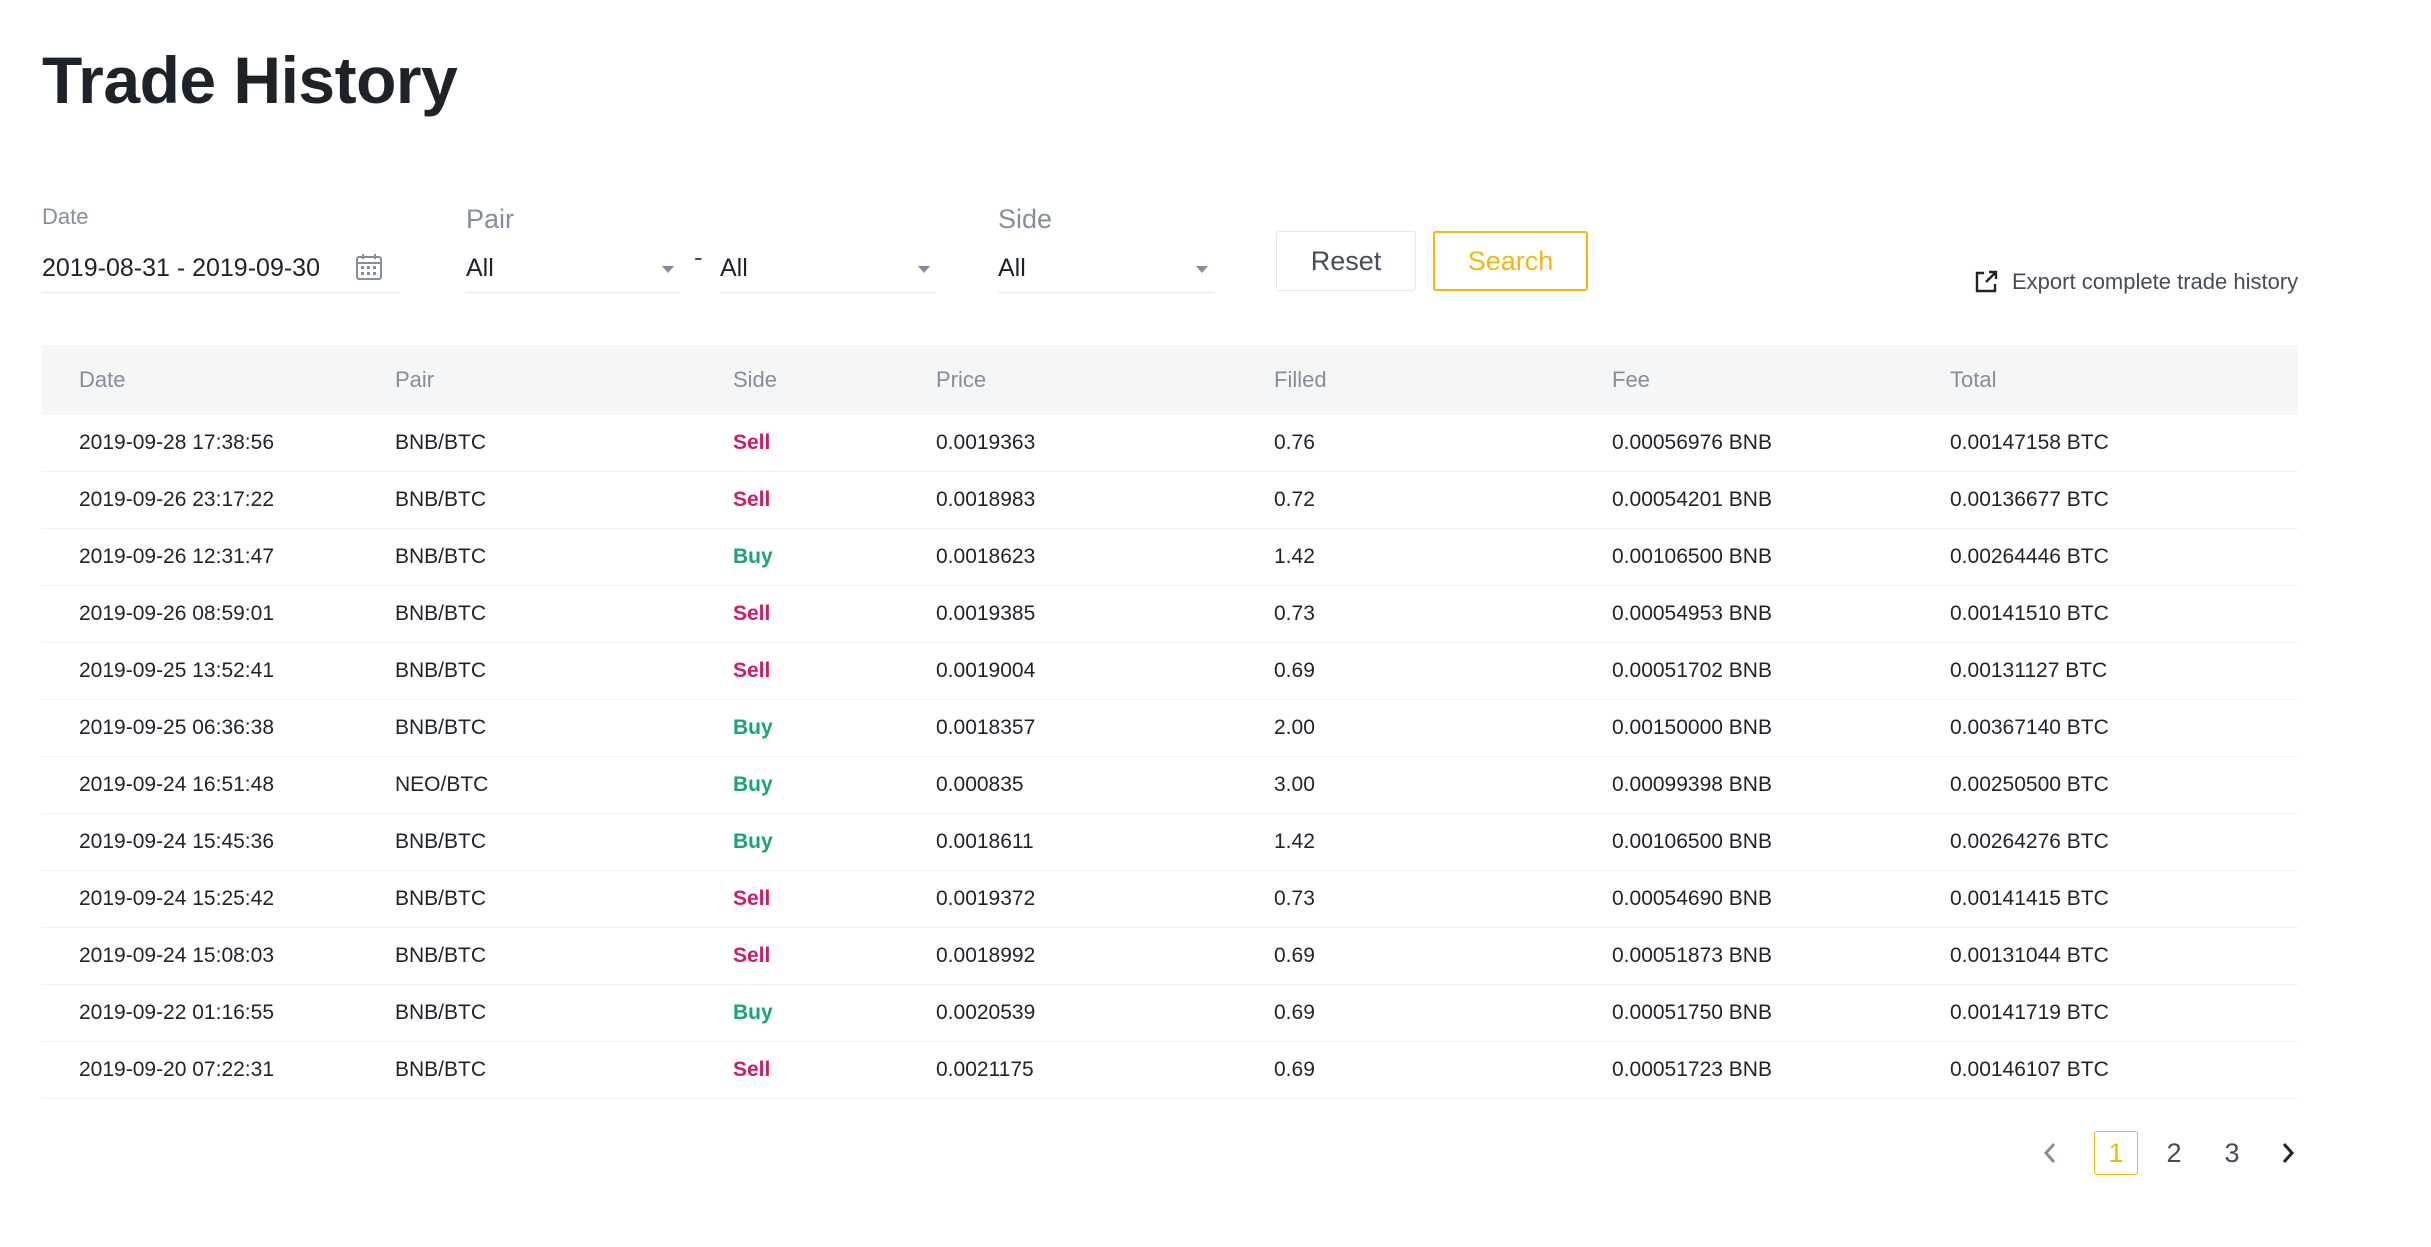 The height and width of the screenshot is (1247, 2431). What do you see at coordinates (176, 841) in the screenshot?
I see `cell-date: 2019-09-24 15:45:36` at bounding box center [176, 841].